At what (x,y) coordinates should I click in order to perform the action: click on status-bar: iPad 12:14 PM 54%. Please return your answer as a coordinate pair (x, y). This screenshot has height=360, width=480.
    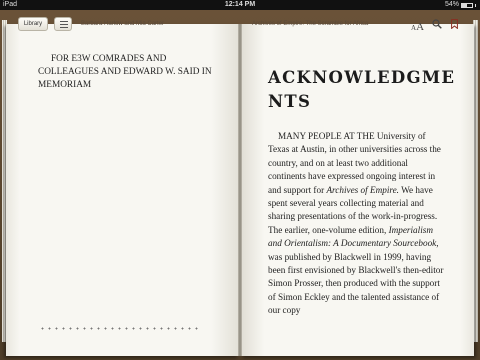
    Looking at the image, I should click on (240, 5).